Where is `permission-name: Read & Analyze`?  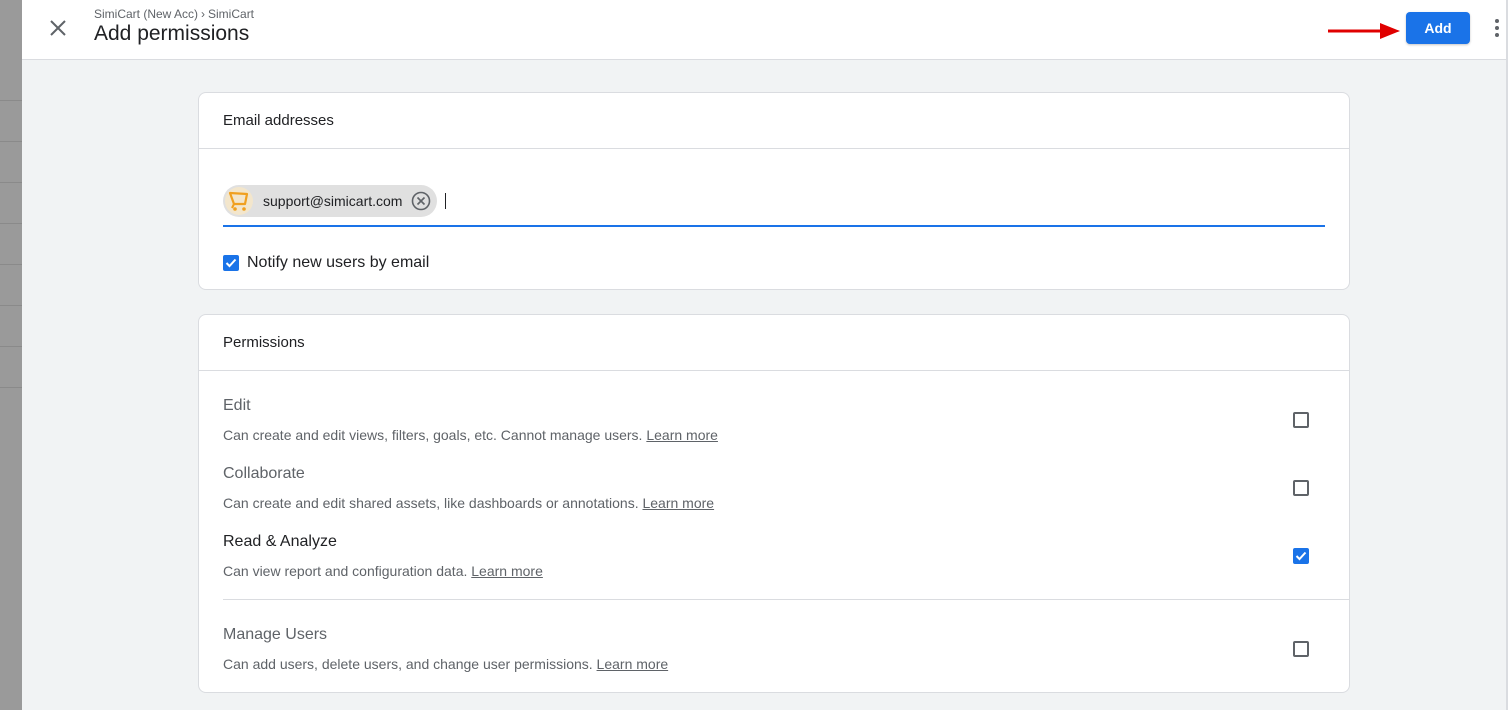
permission-name: Read & Analyze is located at coordinates (280, 541).